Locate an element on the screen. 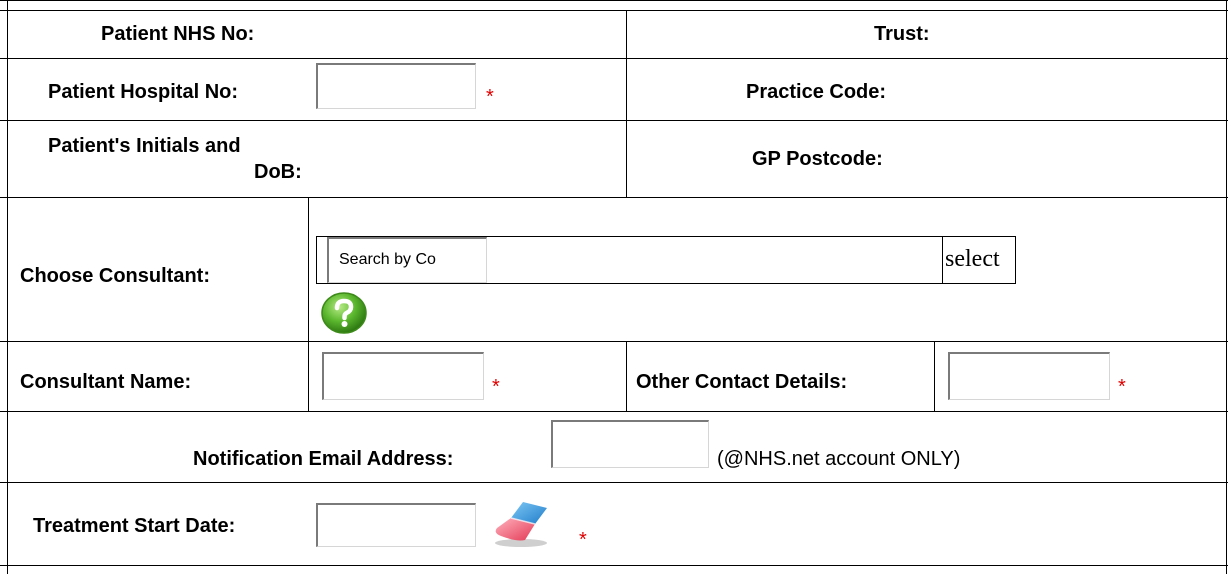  patient-nhs-no-label: Patient NHS No: is located at coordinates (178, 34).